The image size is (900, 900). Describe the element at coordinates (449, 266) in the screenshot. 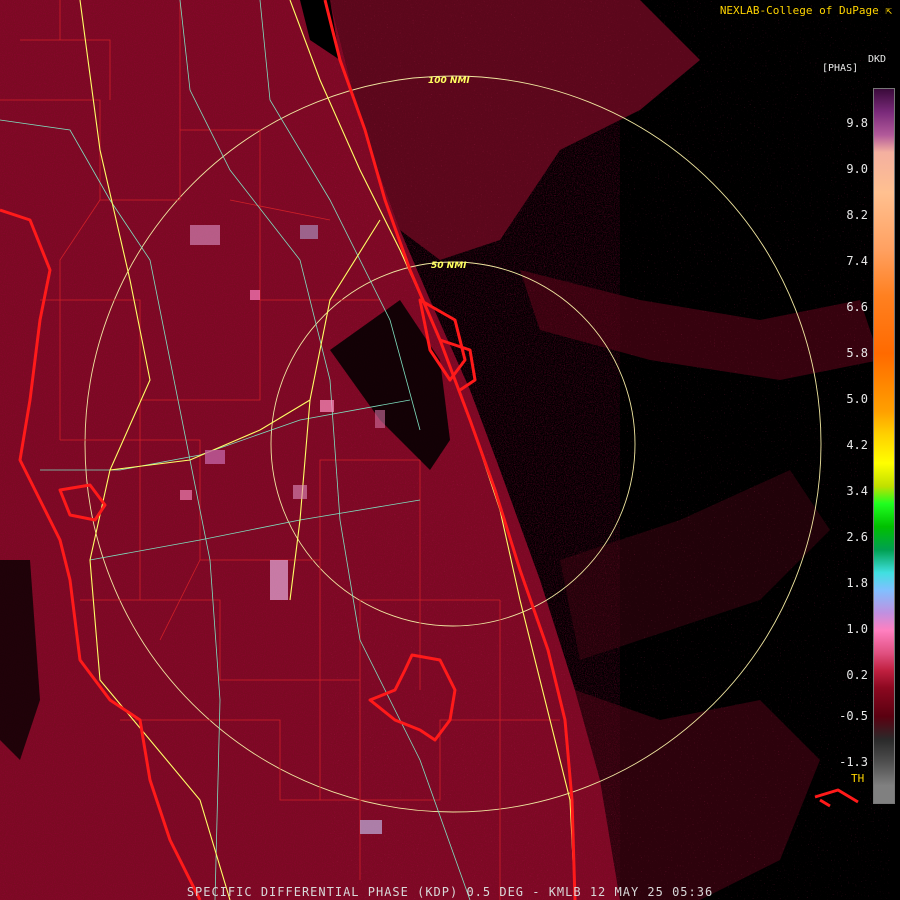

I see `range-ring-label-50: 50 NMI` at that location.